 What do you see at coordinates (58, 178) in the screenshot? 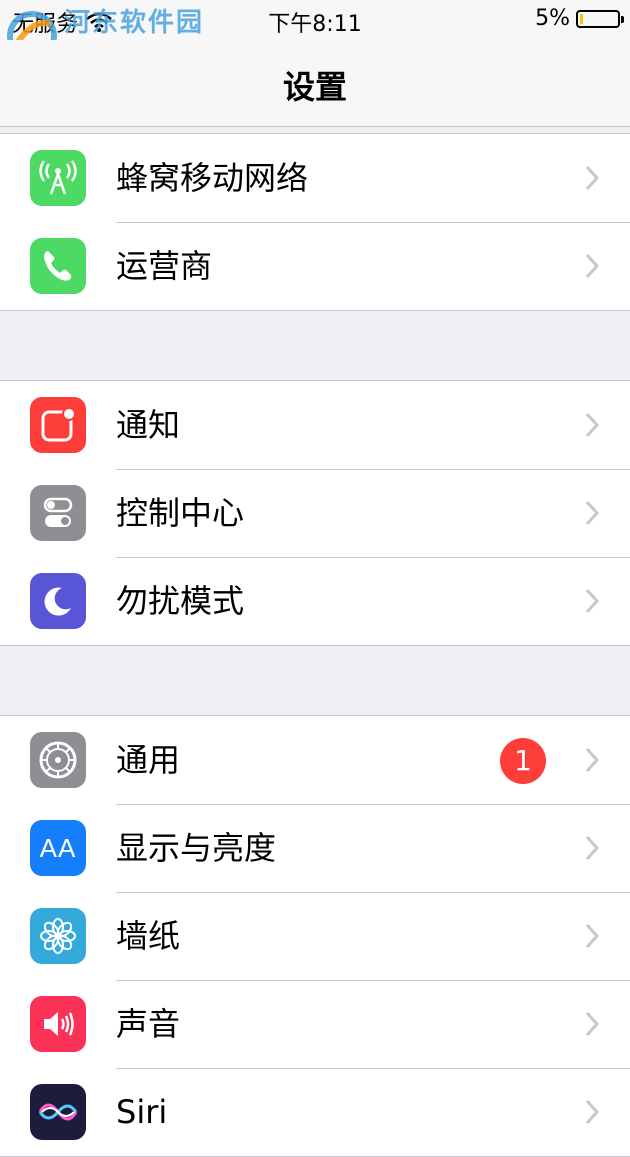
I see `cellular-icon` at bounding box center [58, 178].